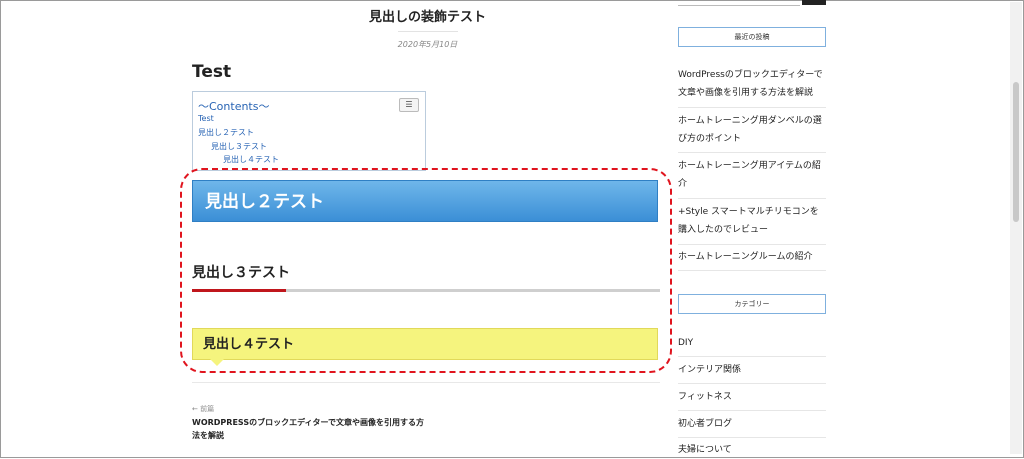  Describe the element at coordinates (752, 84) in the screenshot. I see `recent-post-link: WordPressのブロックエディターで文章や画像を引用する方法を解説` at that location.